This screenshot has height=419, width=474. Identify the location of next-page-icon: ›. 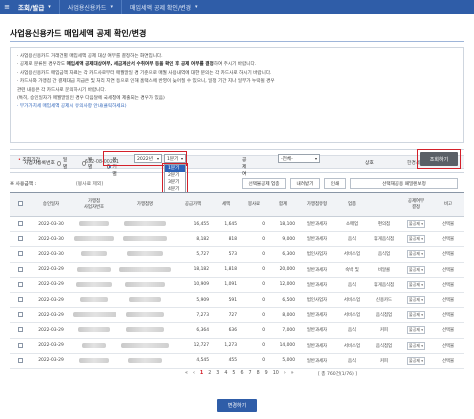
(285, 373).